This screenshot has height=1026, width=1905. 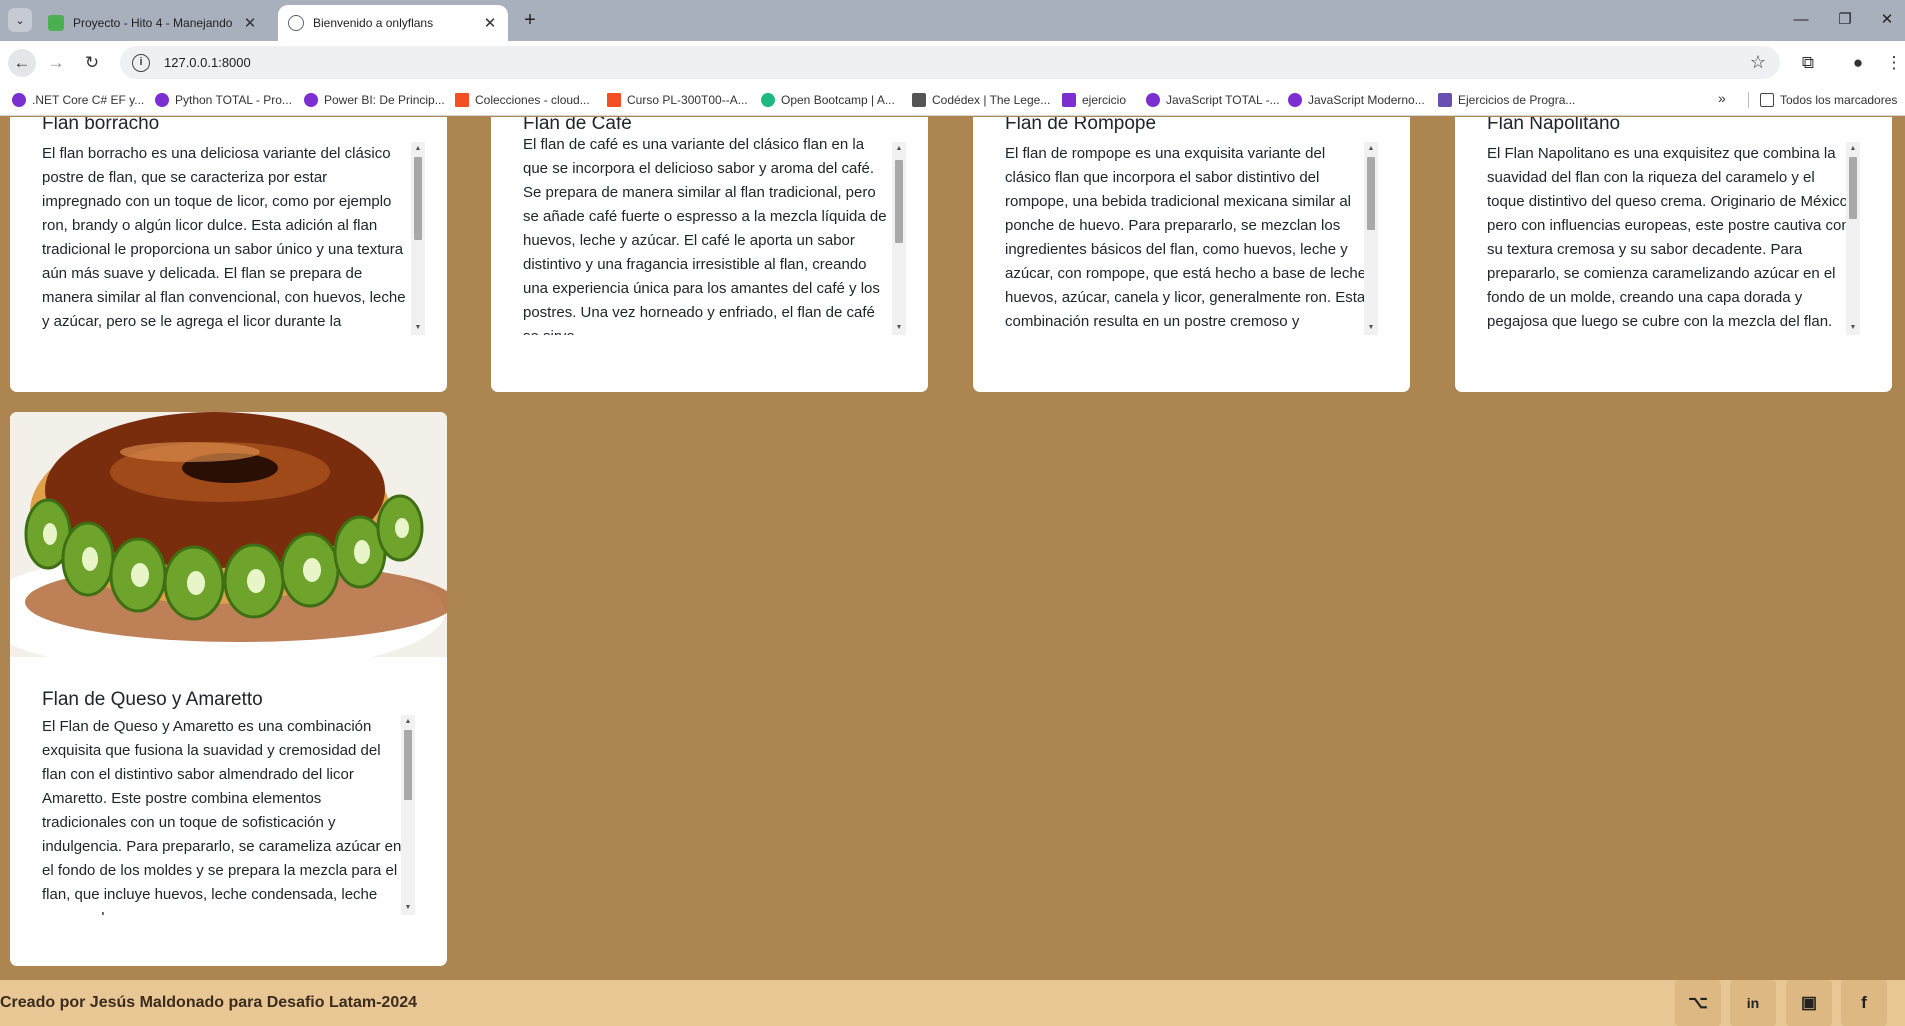 What do you see at coordinates (1069, 100) in the screenshot?
I see `code-braces-icon` at bounding box center [1069, 100].